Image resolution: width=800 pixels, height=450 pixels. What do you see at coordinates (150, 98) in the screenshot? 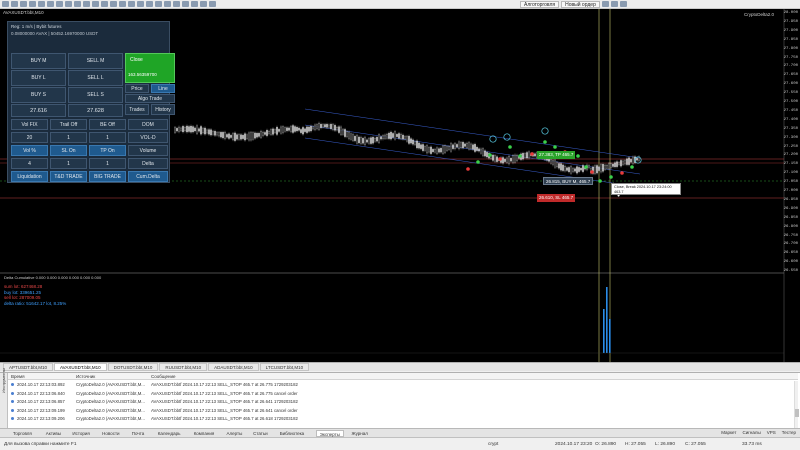
I see `algo-trade-button: Algo Trade` at bounding box center [150, 98].